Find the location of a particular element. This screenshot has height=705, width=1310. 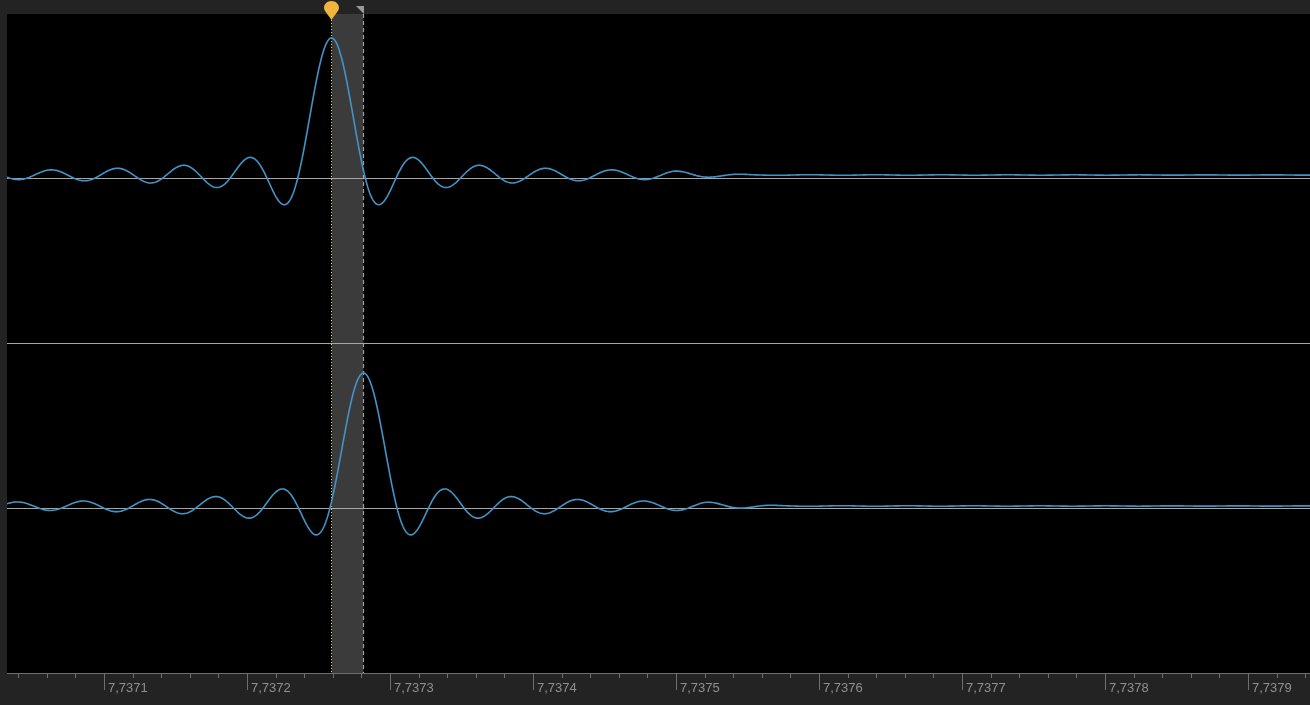

ruler-label: 7,7379 is located at coordinates (1272, 687).